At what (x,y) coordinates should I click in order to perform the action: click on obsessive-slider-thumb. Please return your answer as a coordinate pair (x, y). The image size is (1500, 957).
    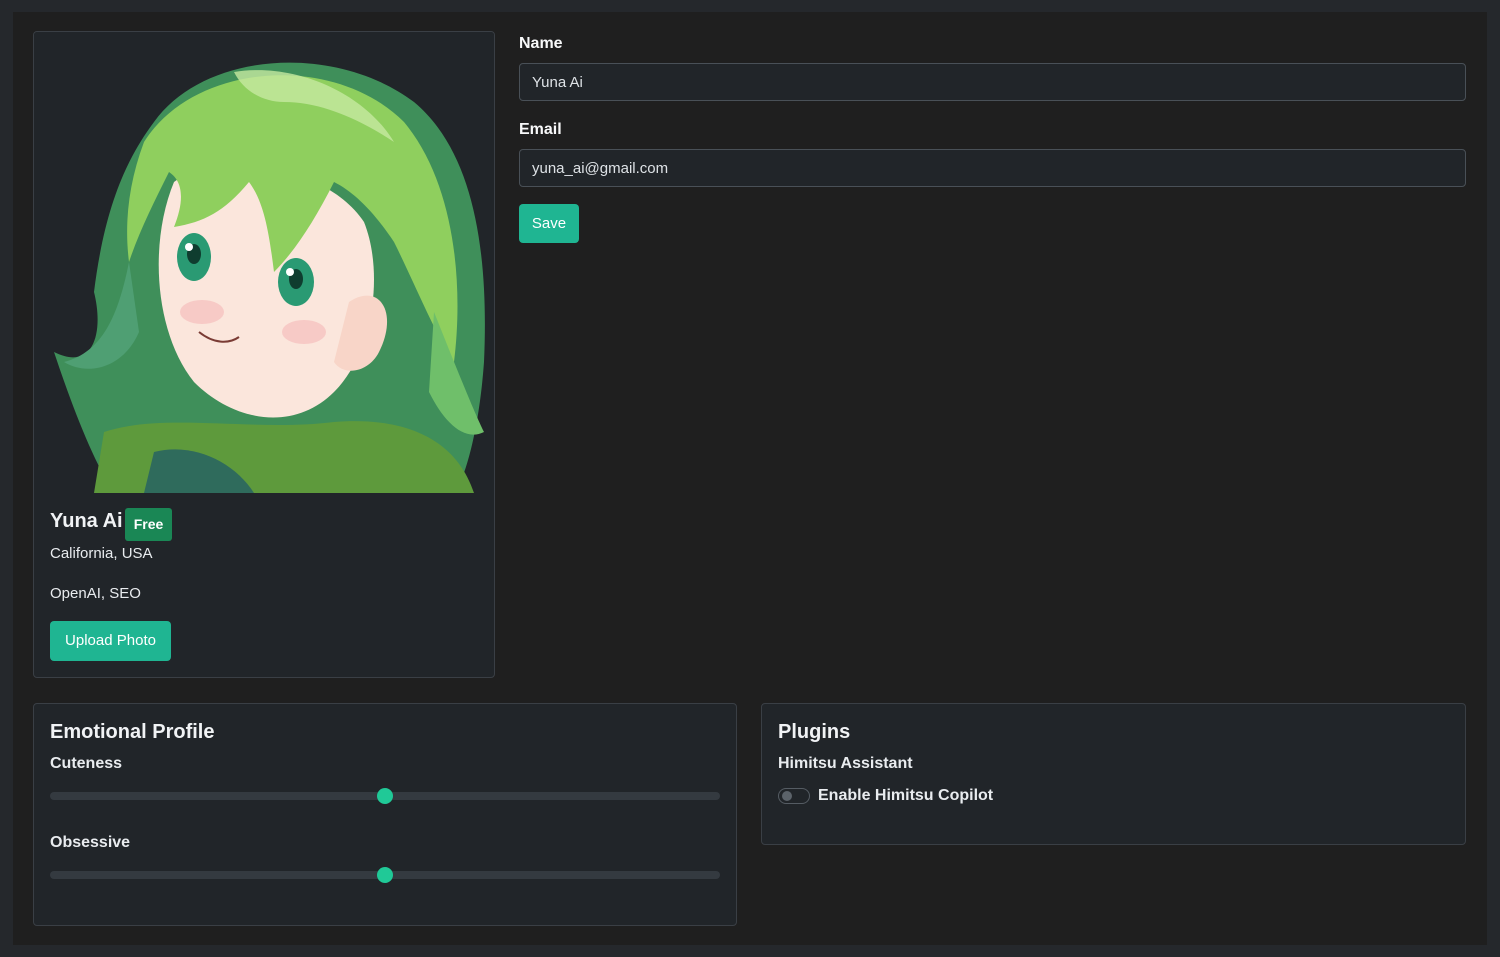
    Looking at the image, I should click on (385, 875).